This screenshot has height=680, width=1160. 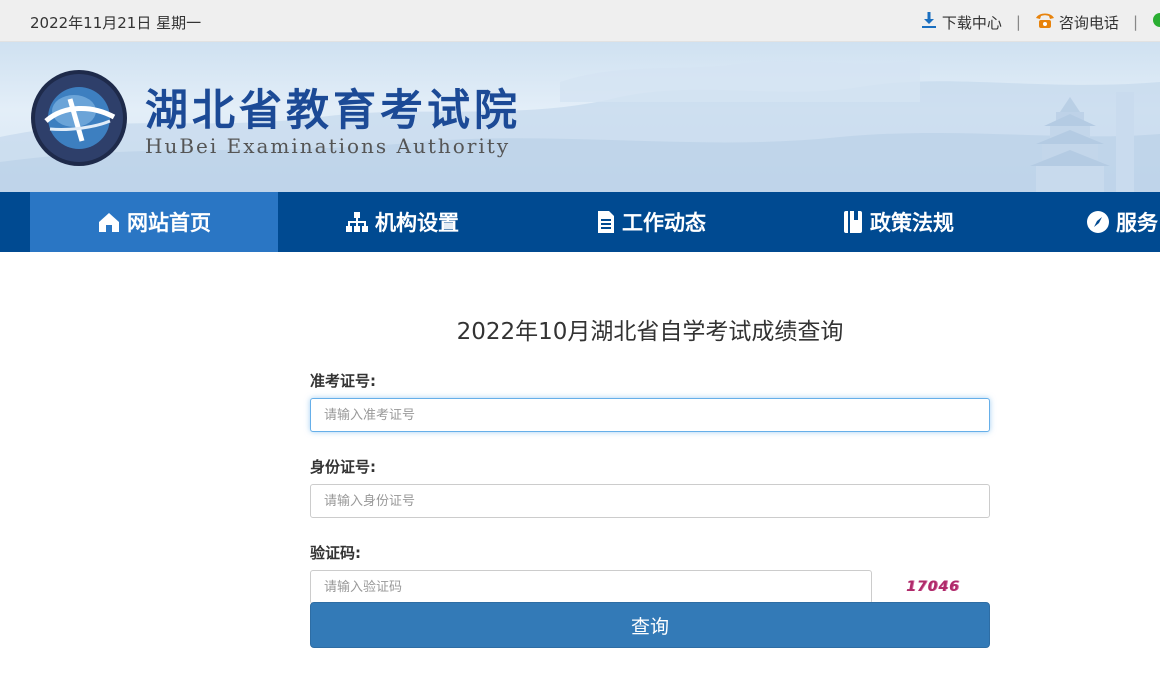 What do you see at coordinates (650, 625) in the screenshot?
I see `query-button: 查询` at bounding box center [650, 625].